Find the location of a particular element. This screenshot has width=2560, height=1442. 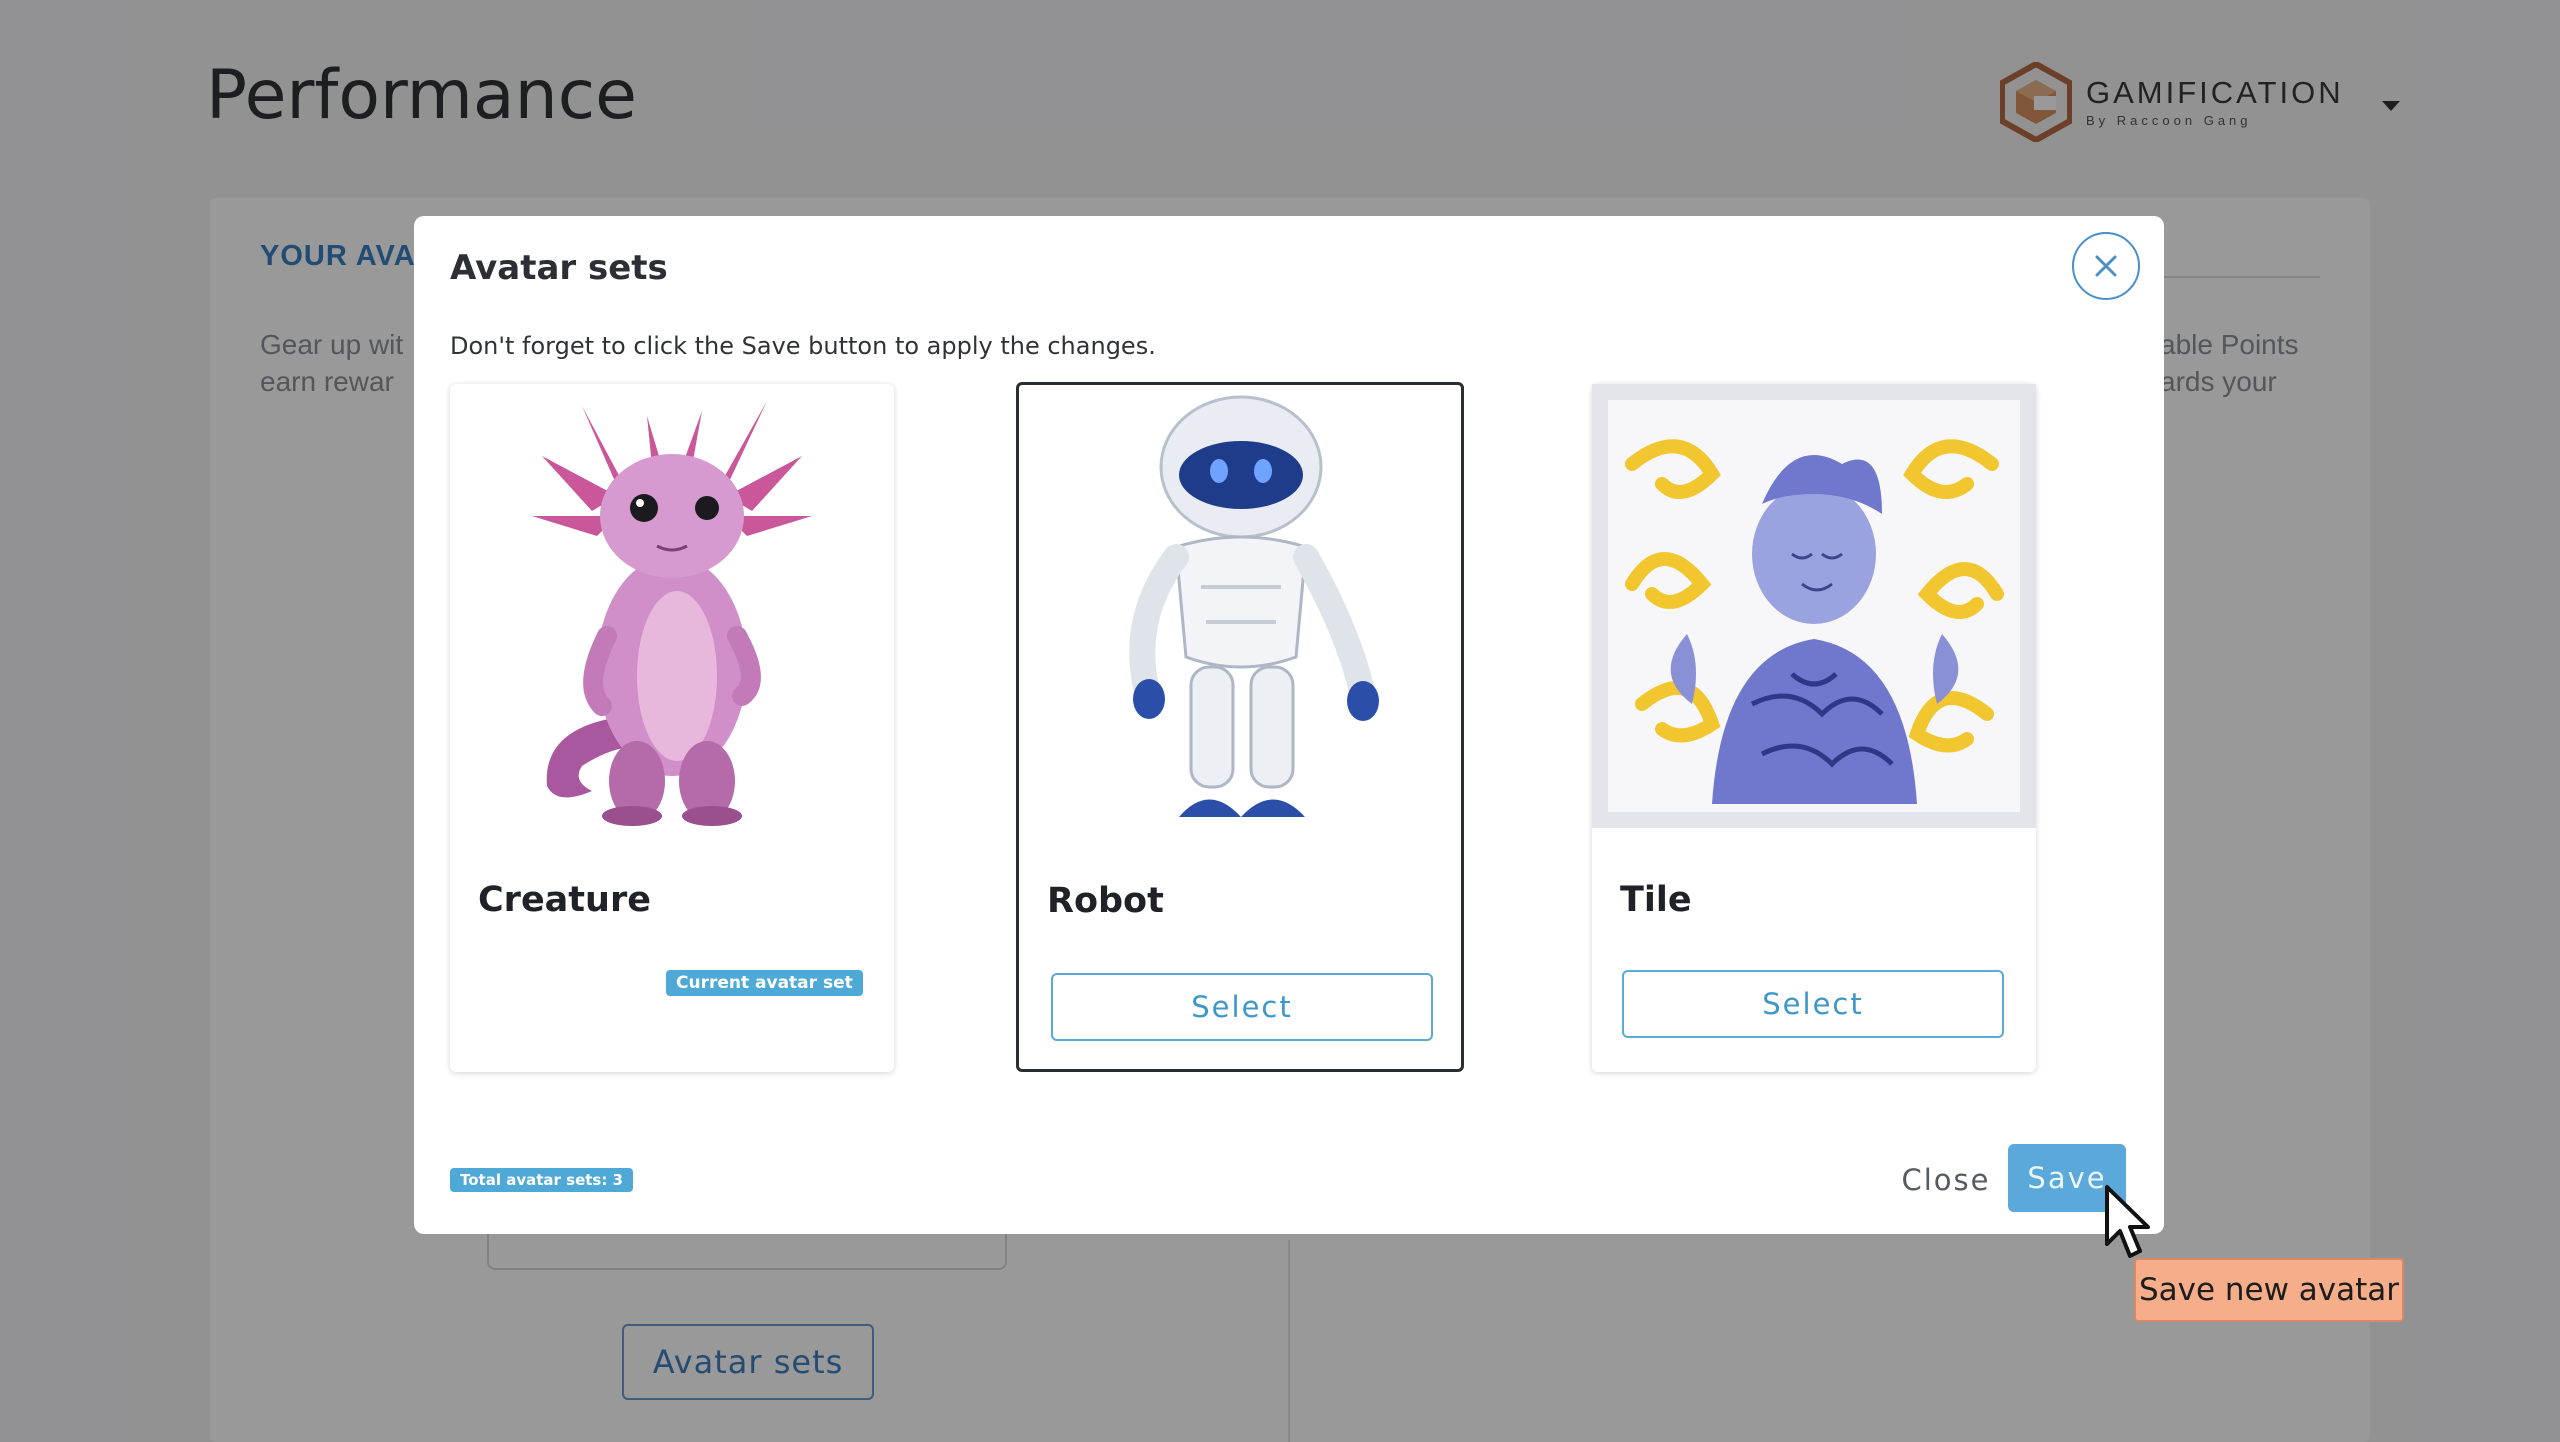

select-robot-button: Select is located at coordinates (1242, 1007).